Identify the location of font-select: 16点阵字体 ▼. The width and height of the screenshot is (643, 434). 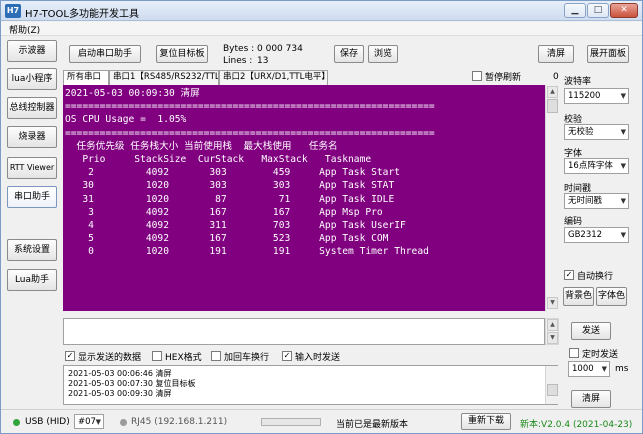
(596, 166).